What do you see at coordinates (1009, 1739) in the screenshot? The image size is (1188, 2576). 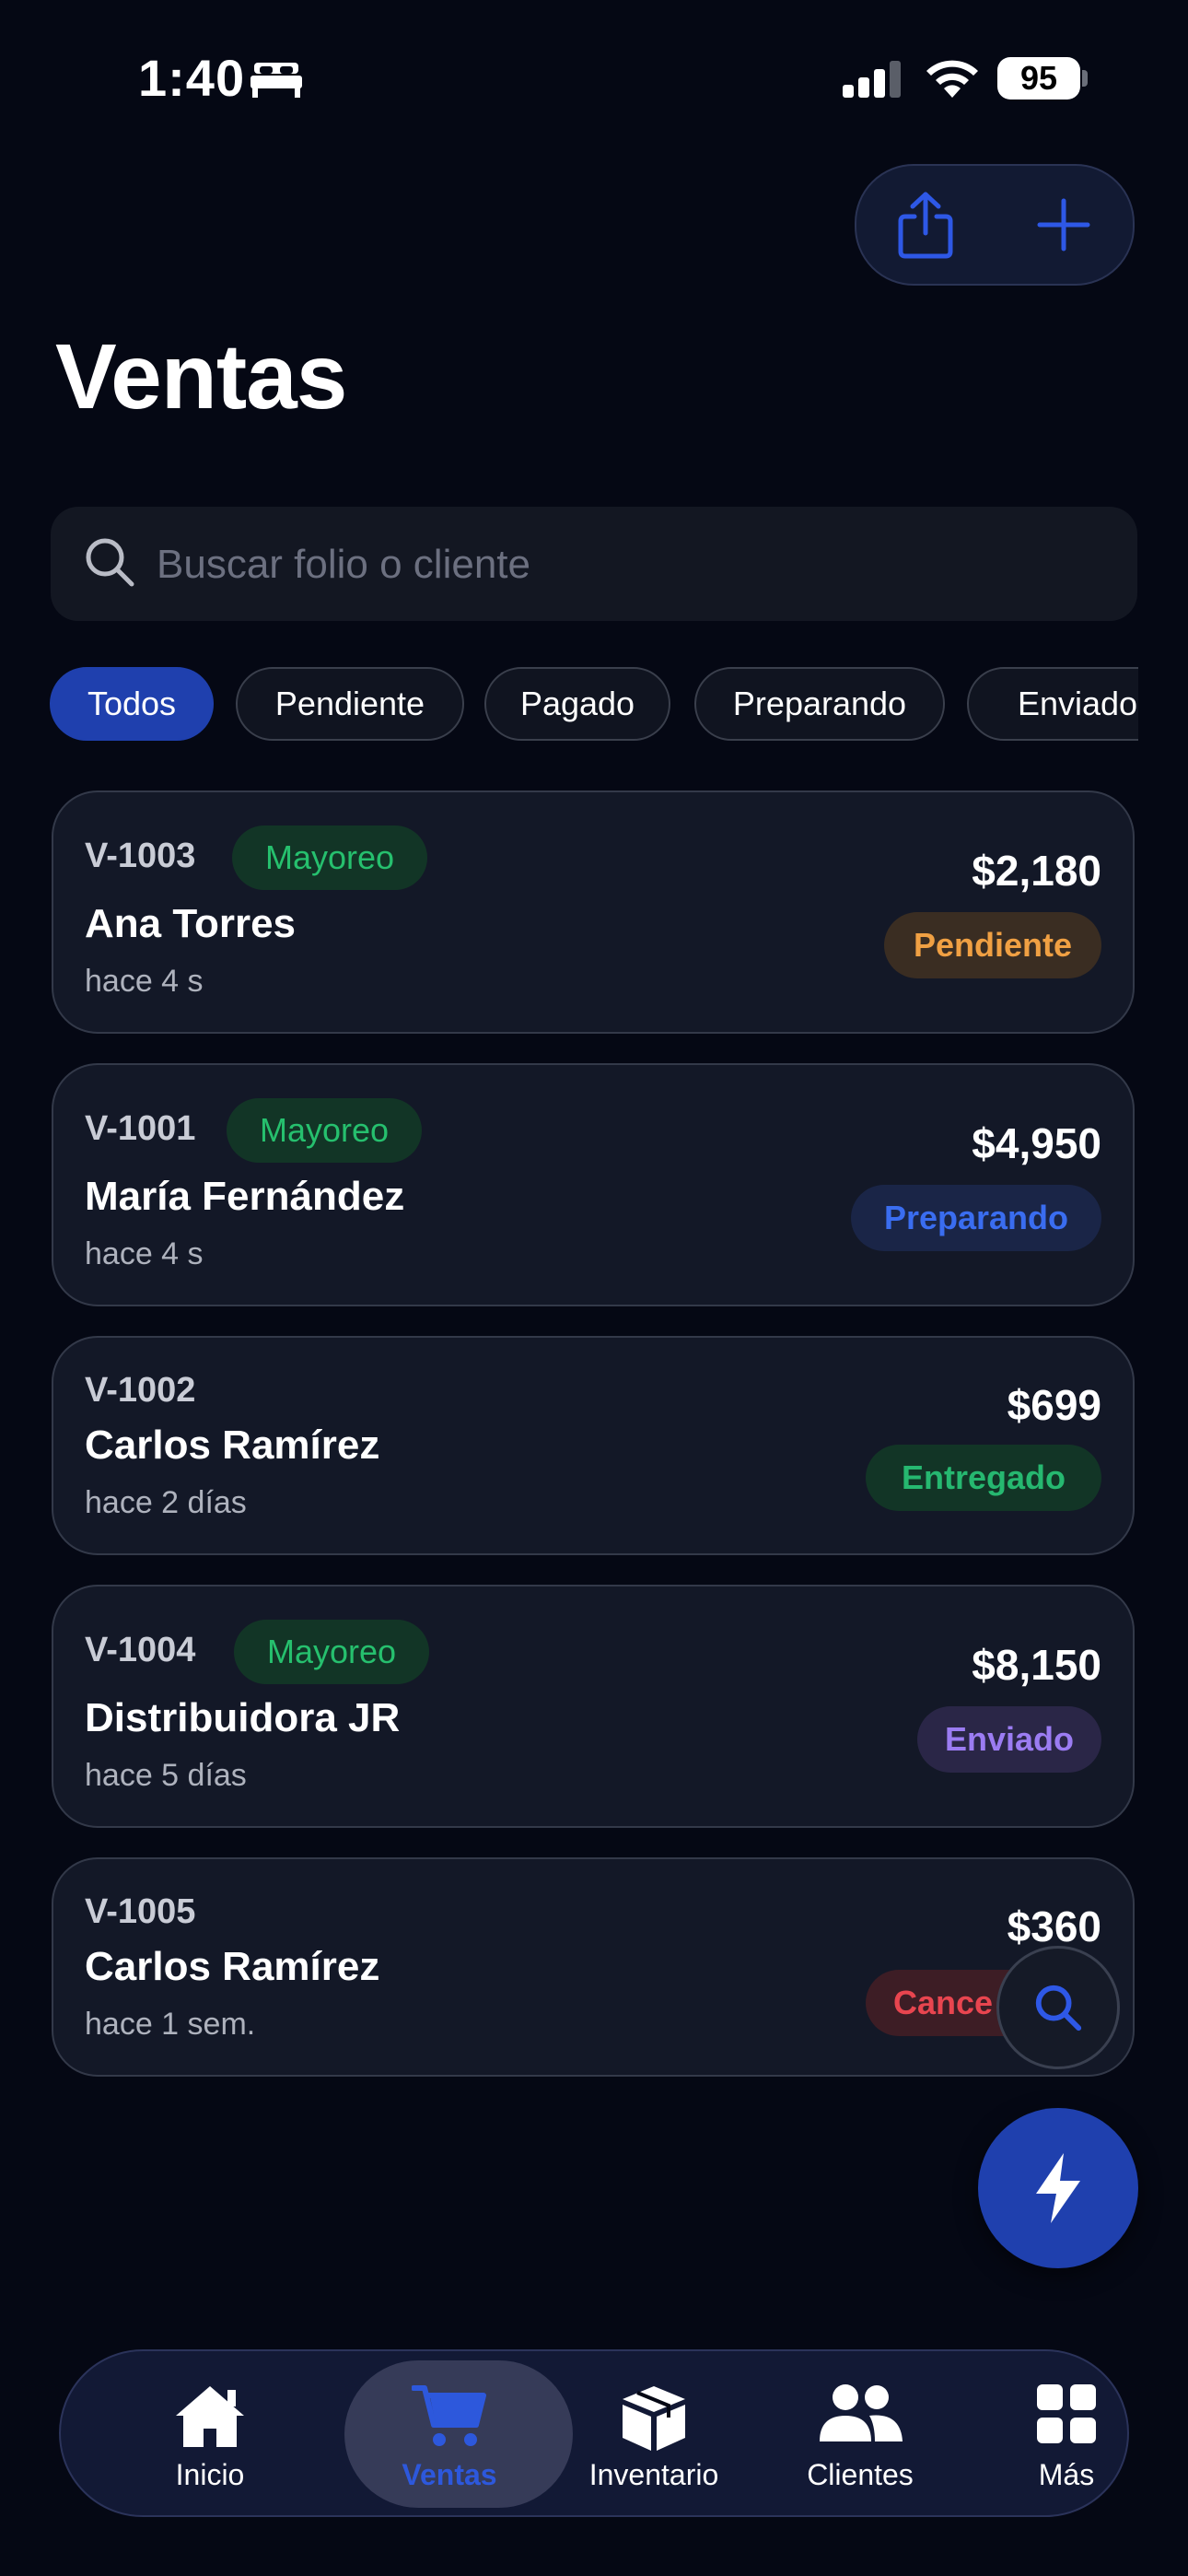 I see `status-badge: Enviado` at bounding box center [1009, 1739].